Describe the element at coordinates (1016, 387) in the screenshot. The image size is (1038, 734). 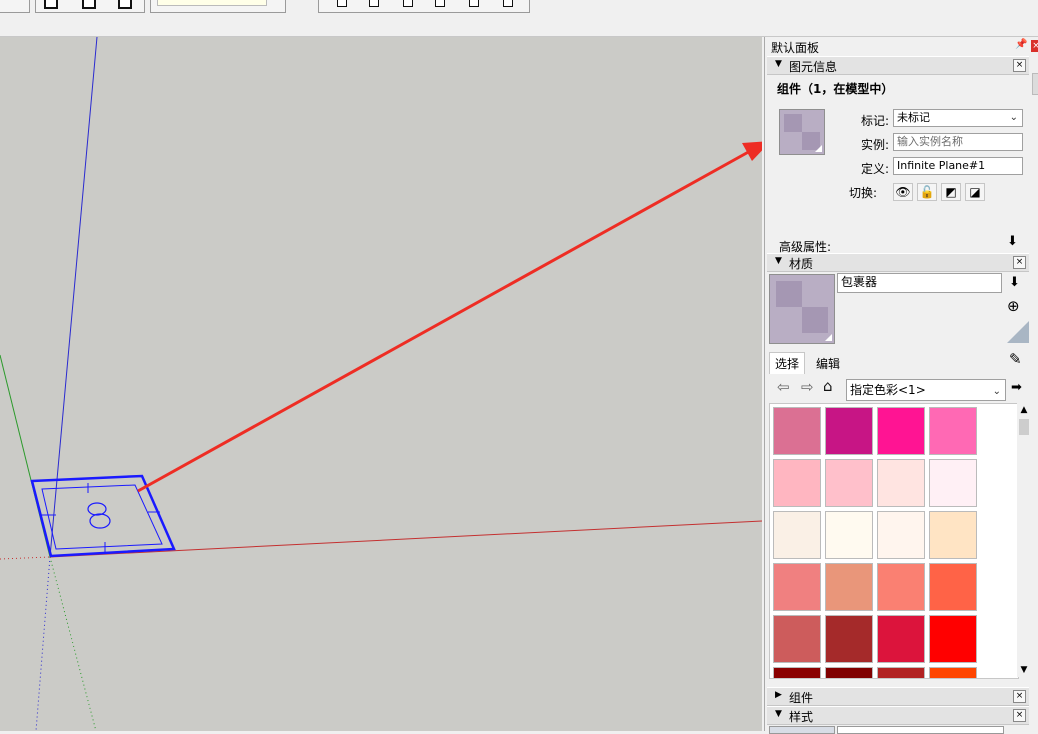
I see `library-details-icon: ➡` at that location.